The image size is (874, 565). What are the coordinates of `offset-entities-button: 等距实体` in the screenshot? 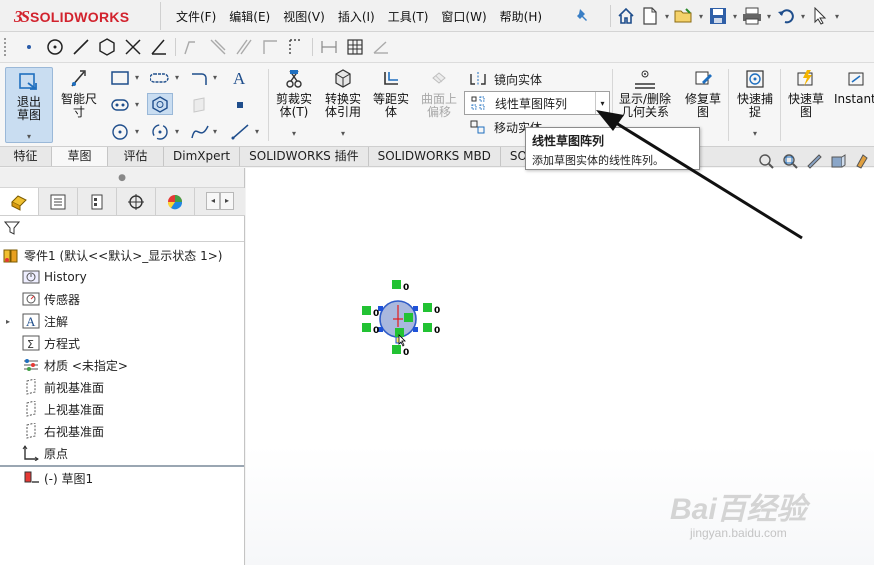 It's located at (391, 105).